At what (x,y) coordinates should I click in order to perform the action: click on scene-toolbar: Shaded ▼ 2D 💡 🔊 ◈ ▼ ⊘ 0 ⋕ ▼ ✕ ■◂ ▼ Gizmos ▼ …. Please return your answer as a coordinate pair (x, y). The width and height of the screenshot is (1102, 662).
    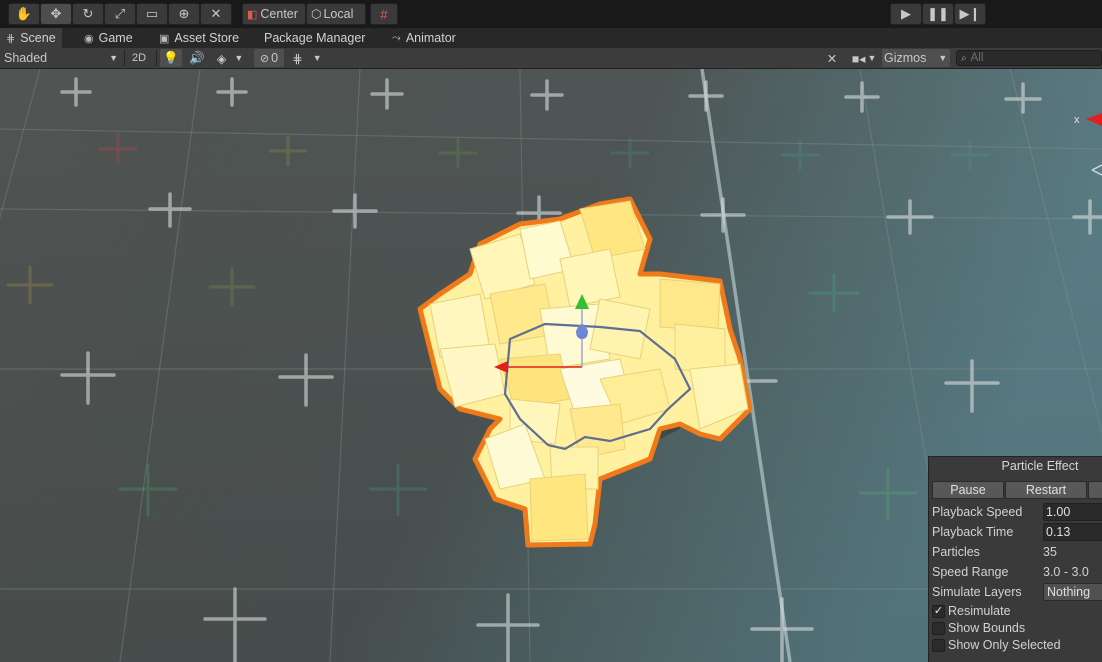
    Looking at the image, I should click on (551, 58).